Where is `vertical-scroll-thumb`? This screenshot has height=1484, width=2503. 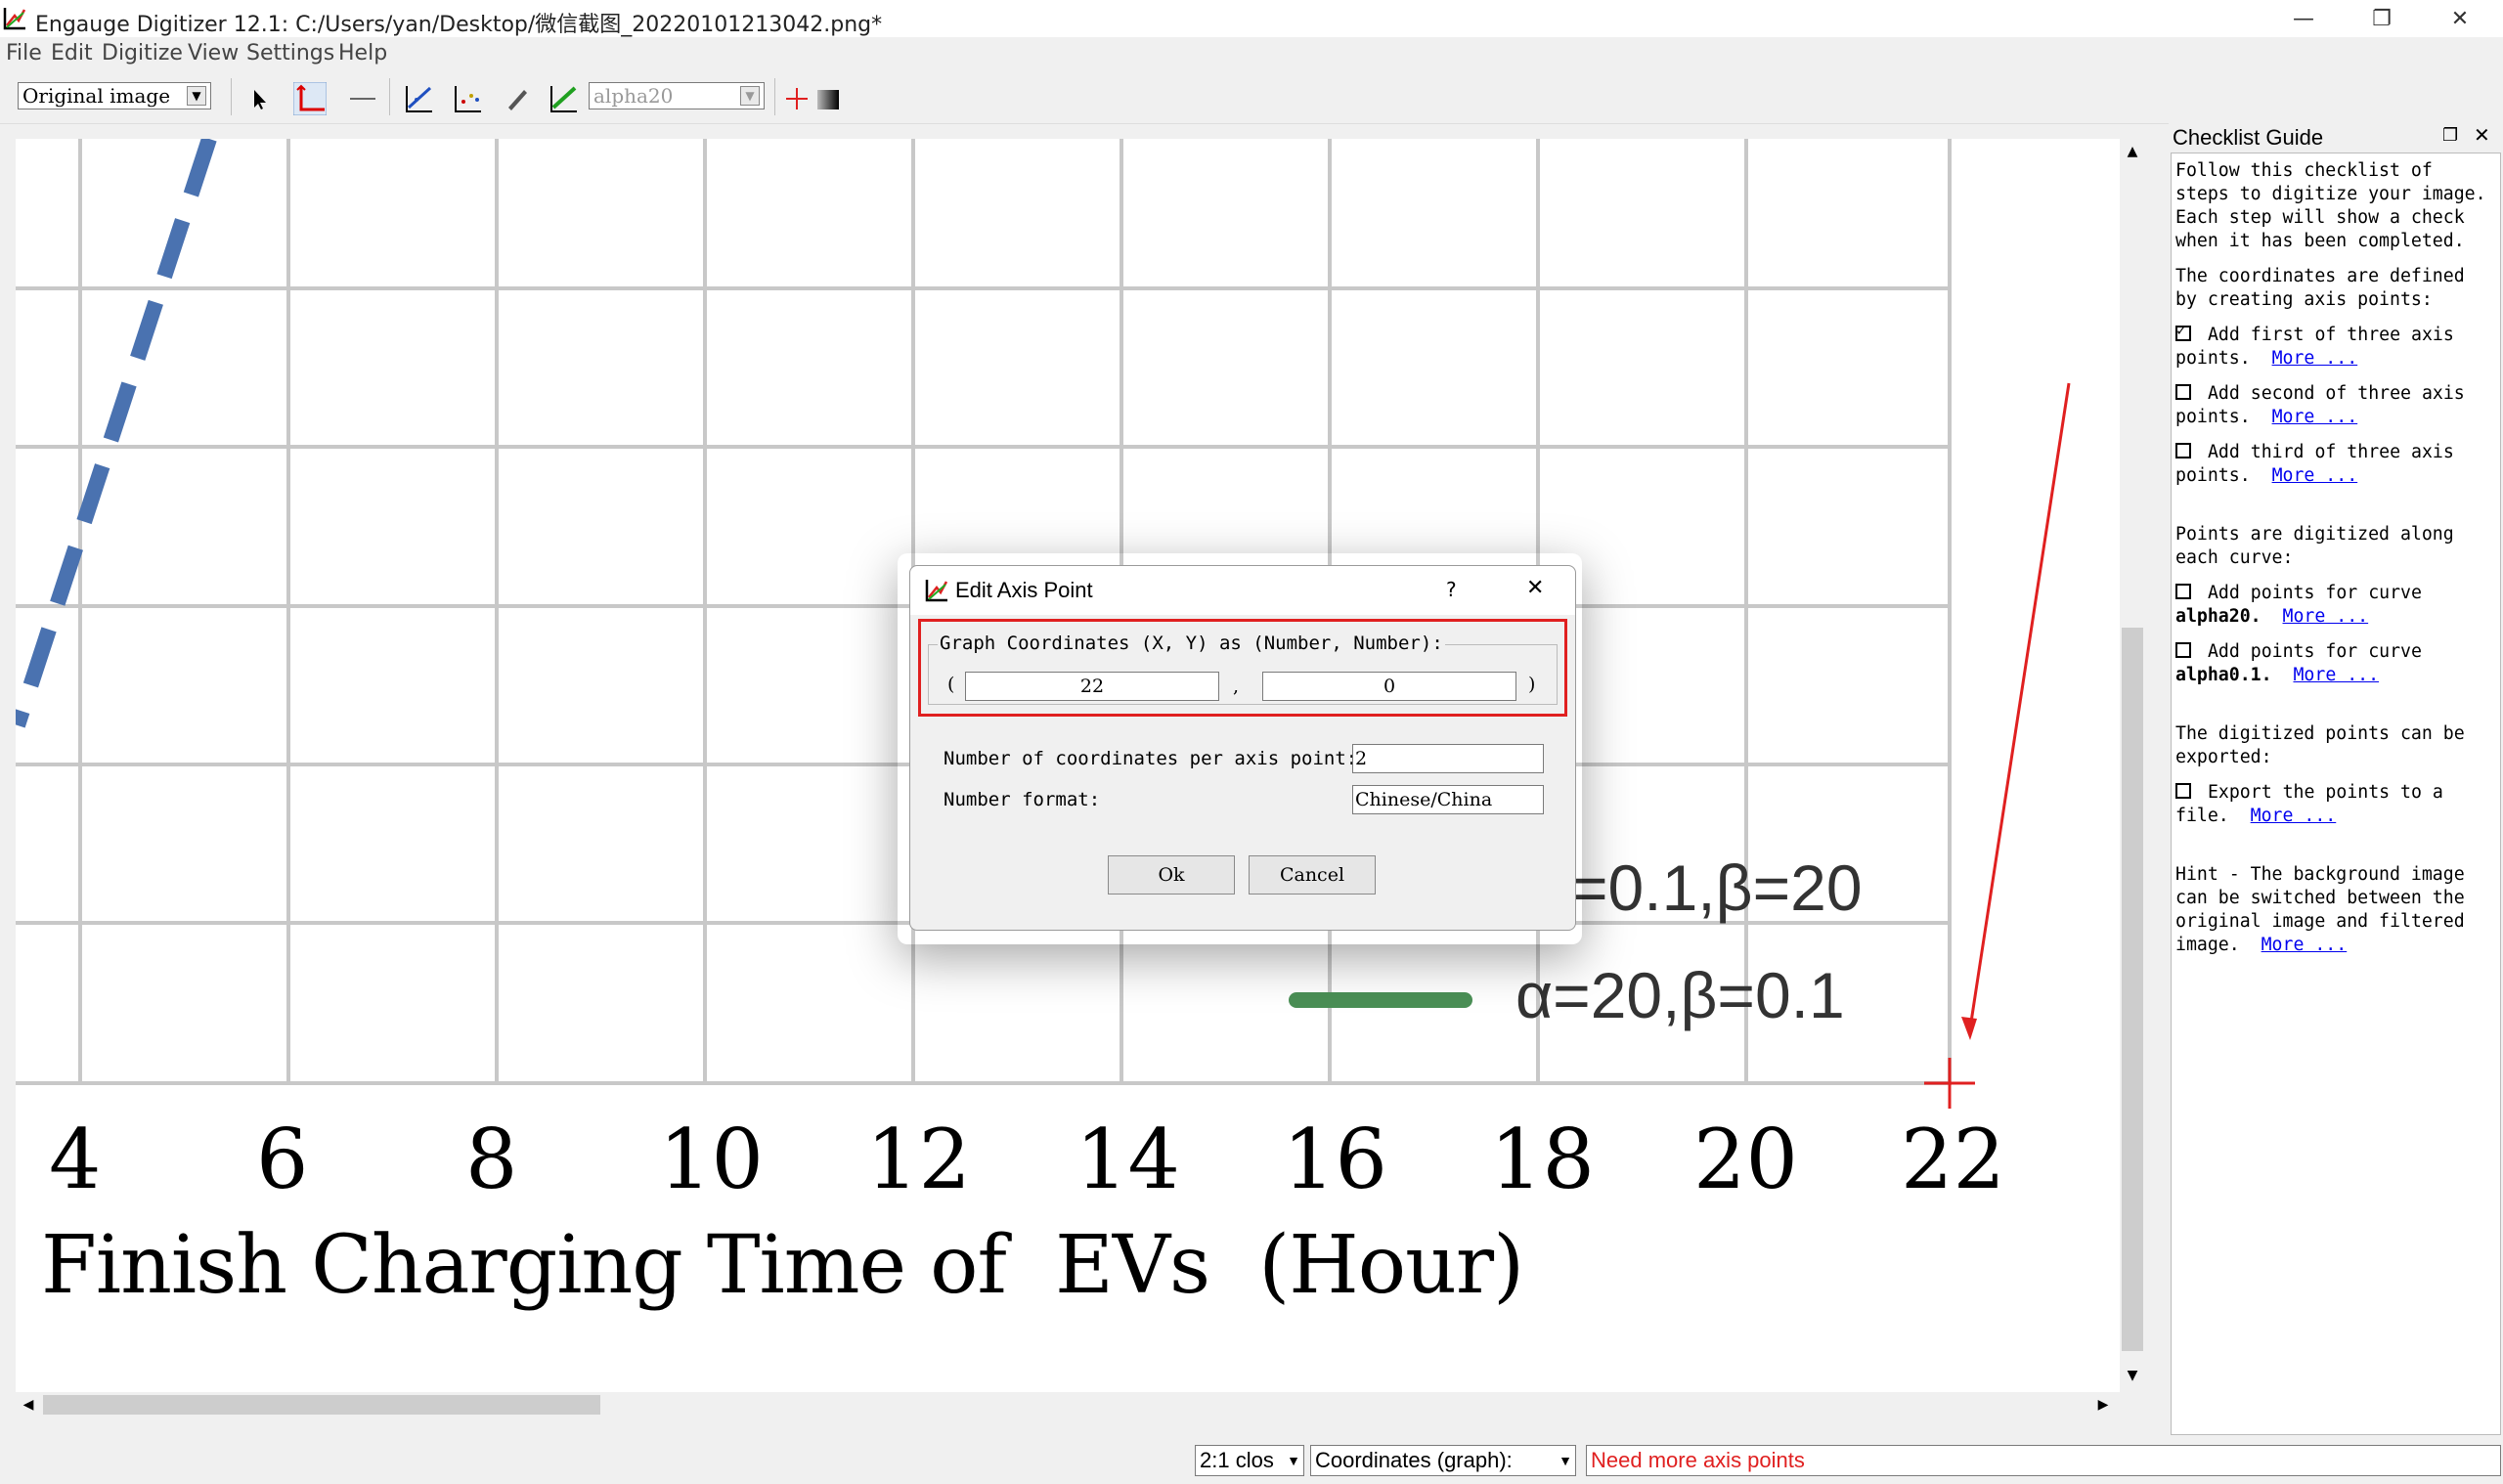
vertical-scroll-thumb is located at coordinates (2132, 989).